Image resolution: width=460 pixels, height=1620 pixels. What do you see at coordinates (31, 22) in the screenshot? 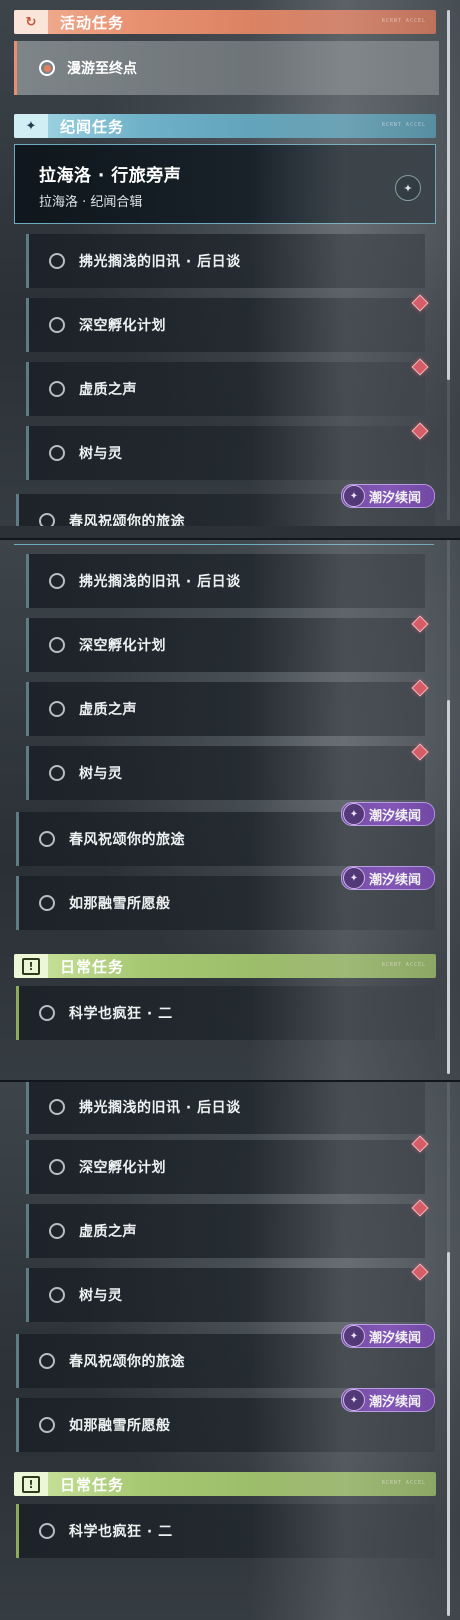
I see `activity-refresh-icon: ↻` at bounding box center [31, 22].